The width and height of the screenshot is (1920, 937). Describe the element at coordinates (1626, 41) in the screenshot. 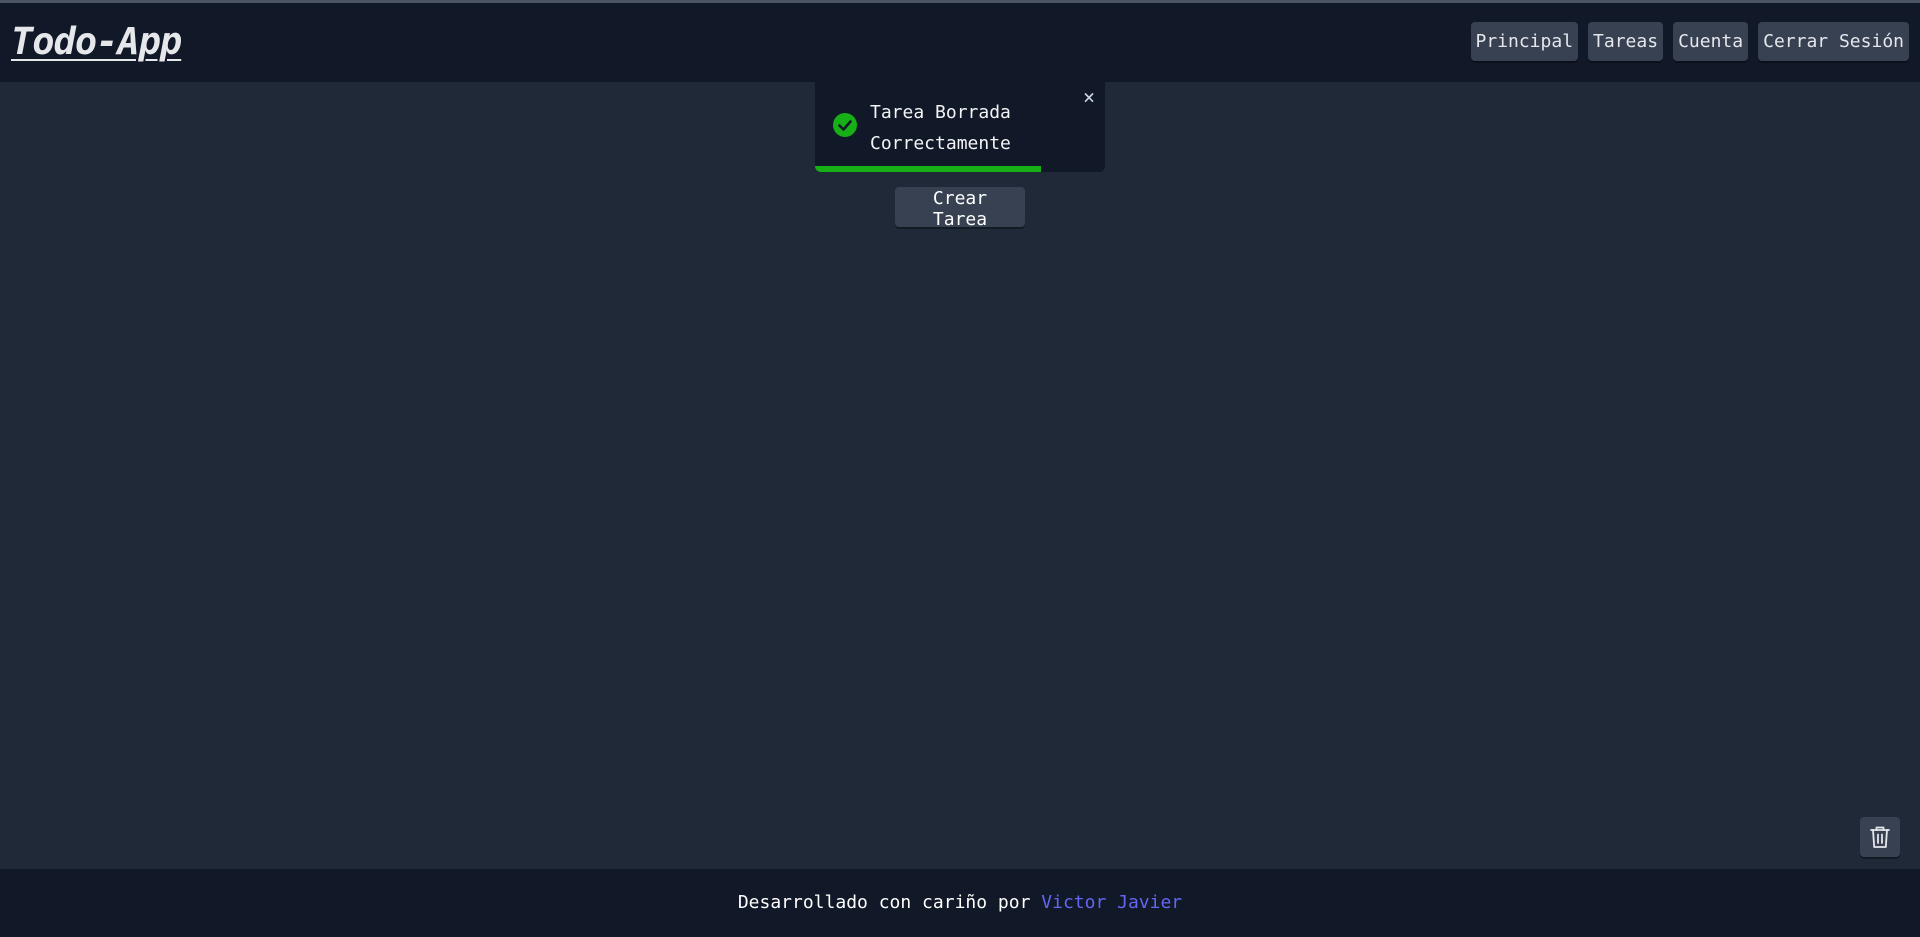

I see `nav-tareas-button: Tareas` at that location.